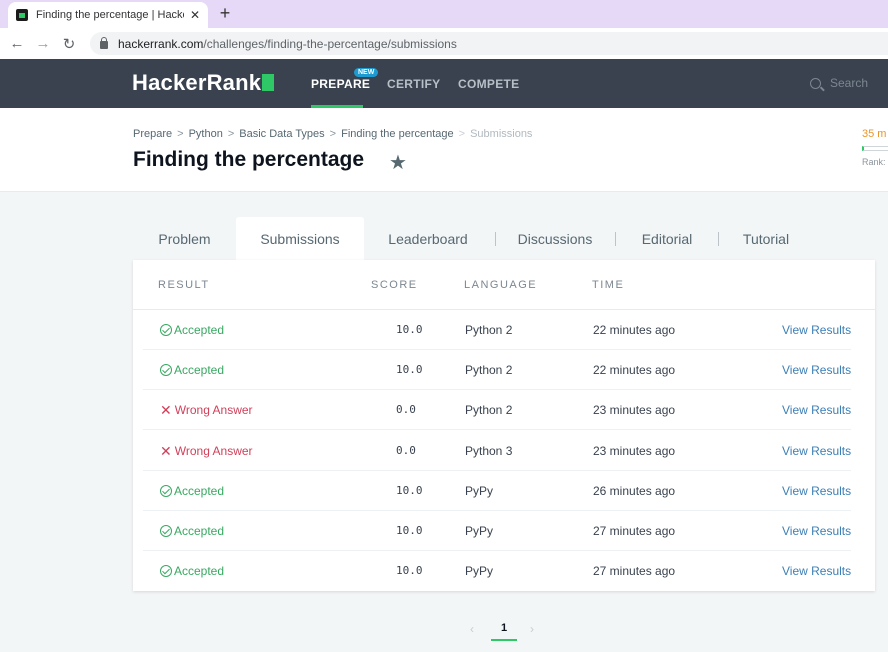 This screenshot has width=888, height=652. Describe the element at coordinates (555, 238) in the screenshot. I see `tab-discussions: Discussions` at that location.